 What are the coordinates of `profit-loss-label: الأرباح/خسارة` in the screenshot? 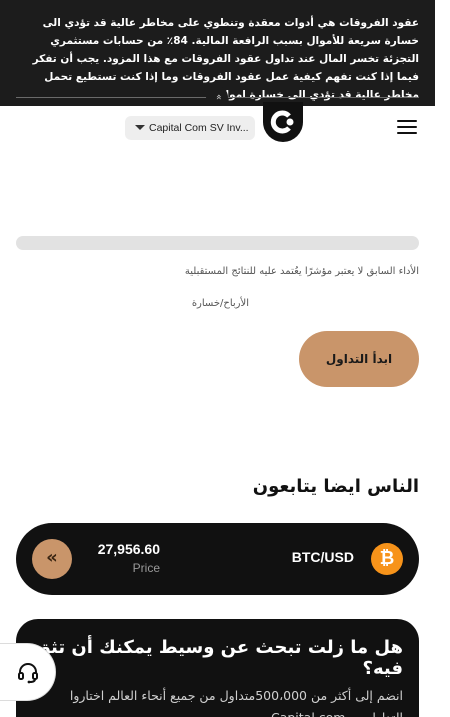 It's located at (220, 303).